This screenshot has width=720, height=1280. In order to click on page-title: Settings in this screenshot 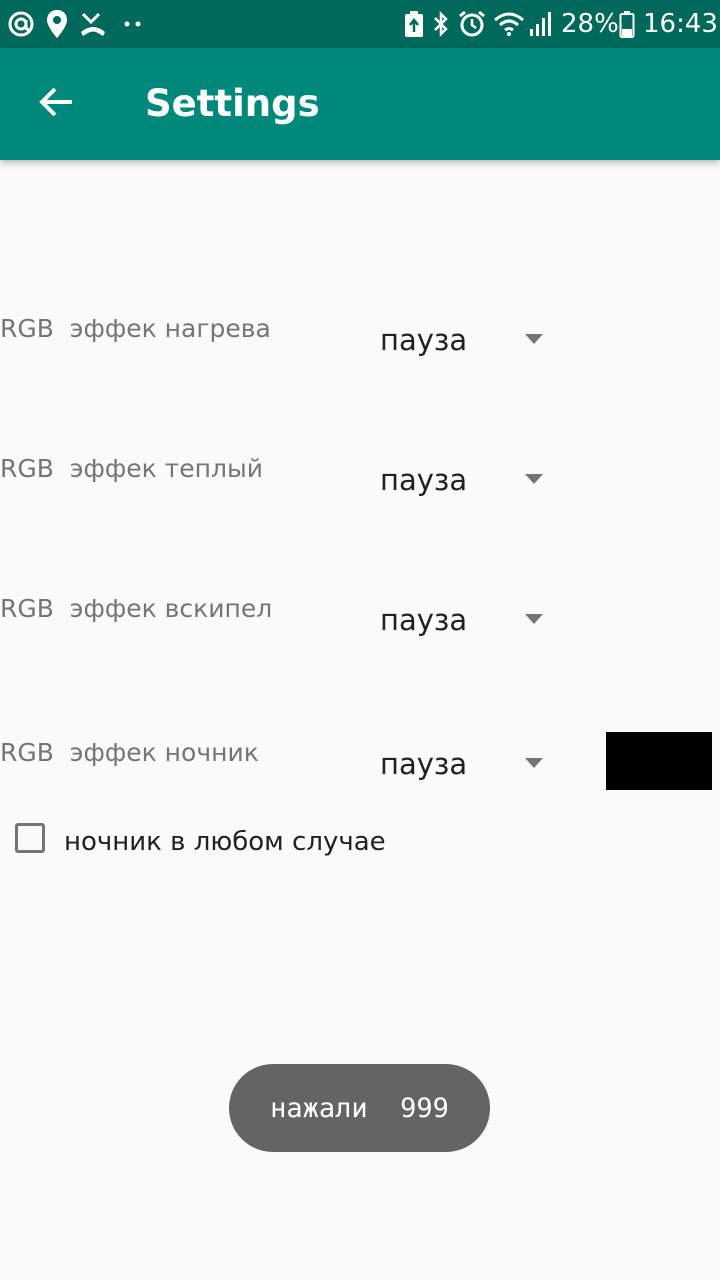, I will do `click(232, 103)`.